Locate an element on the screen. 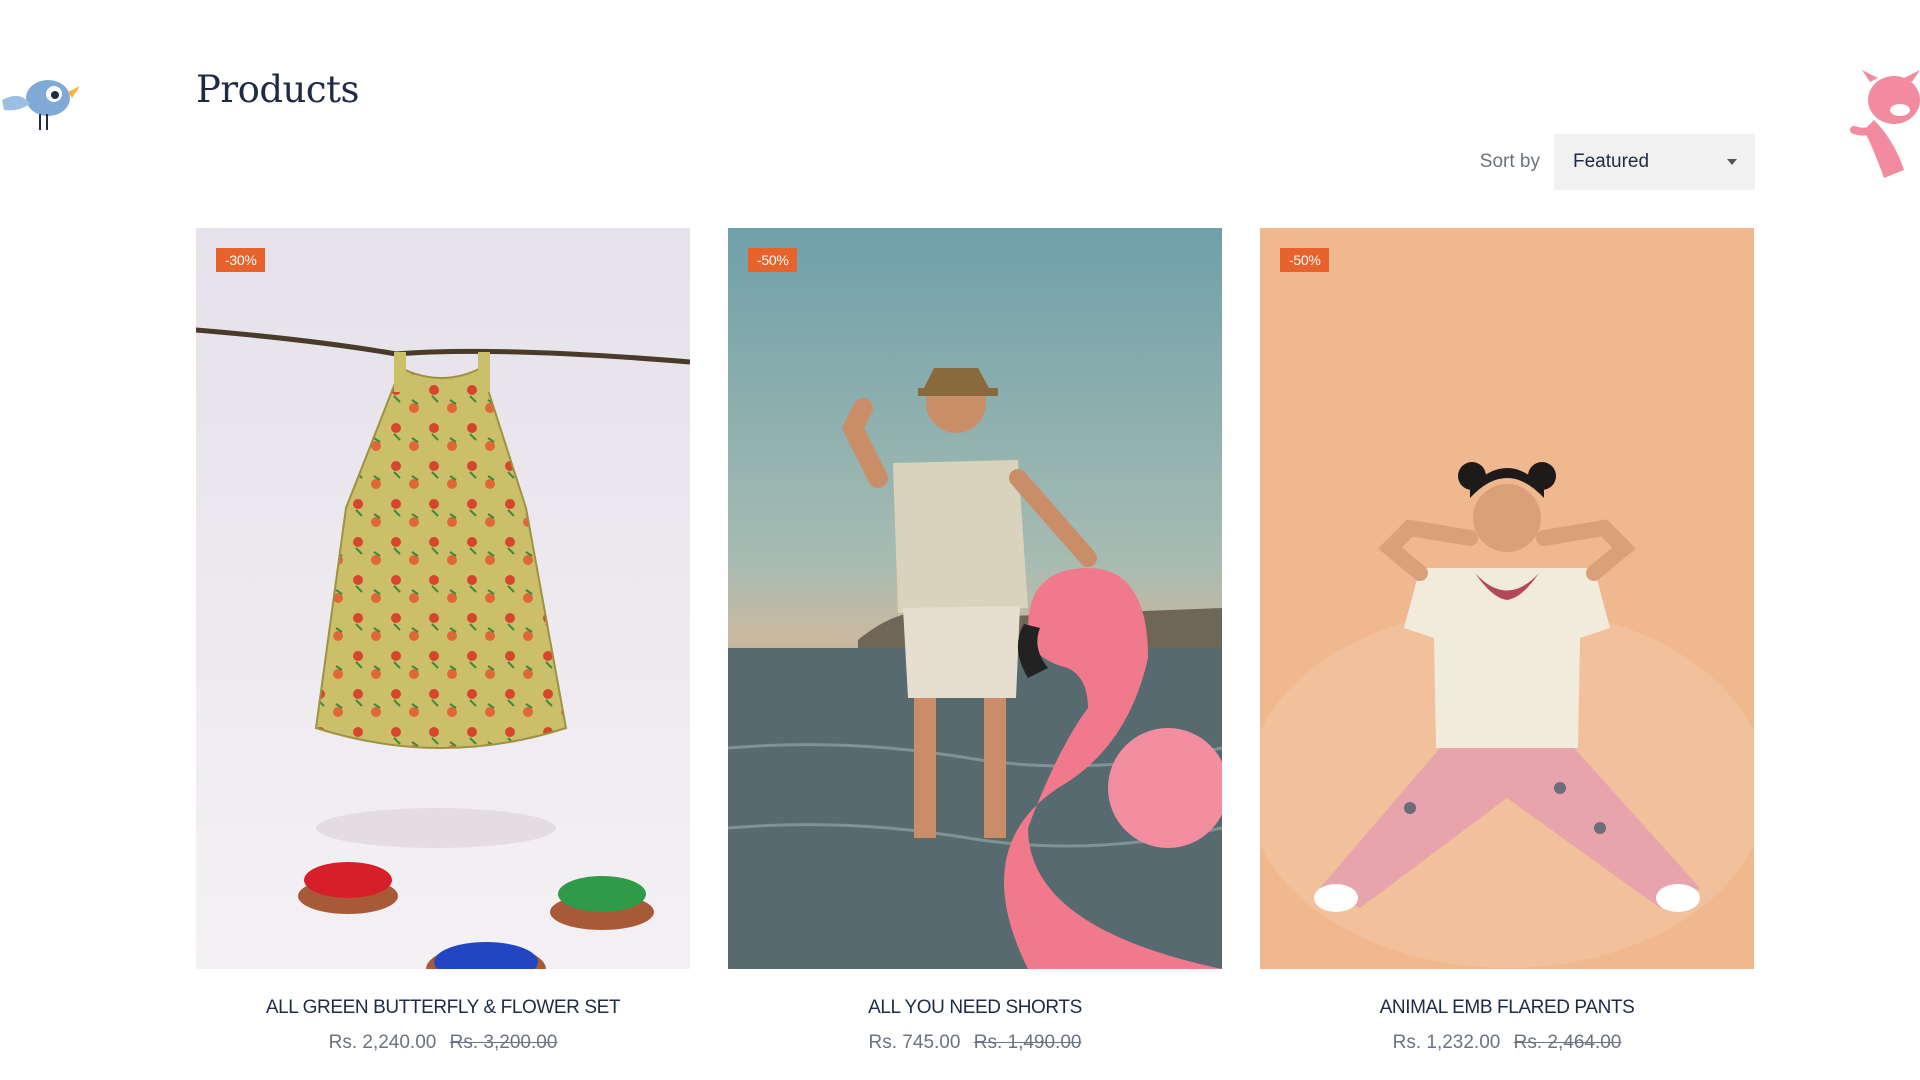 The height and width of the screenshot is (1080, 1920). sort-control: Sort by Featured is located at coordinates (1617, 162).